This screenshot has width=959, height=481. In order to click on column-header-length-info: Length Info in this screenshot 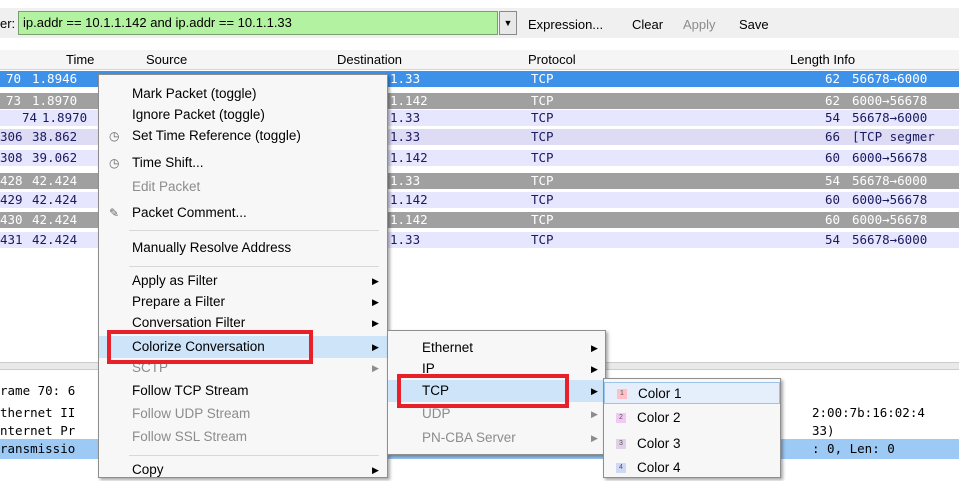, I will do `click(822, 59)`.